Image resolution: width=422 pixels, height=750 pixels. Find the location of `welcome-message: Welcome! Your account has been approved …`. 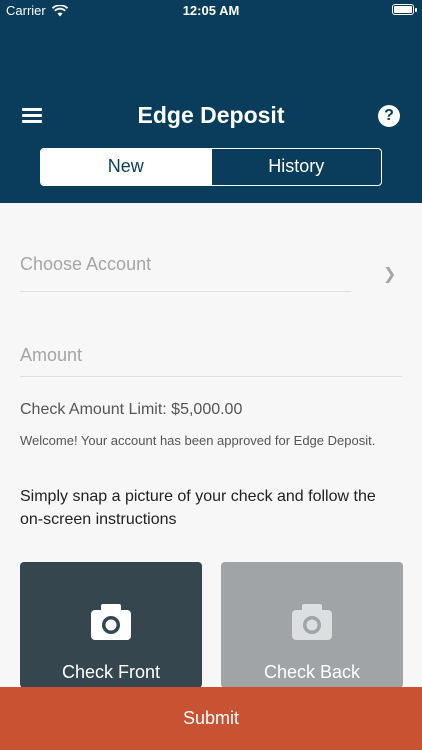

welcome-message: Welcome! Your account has been approved … is located at coordinates (198, 440).